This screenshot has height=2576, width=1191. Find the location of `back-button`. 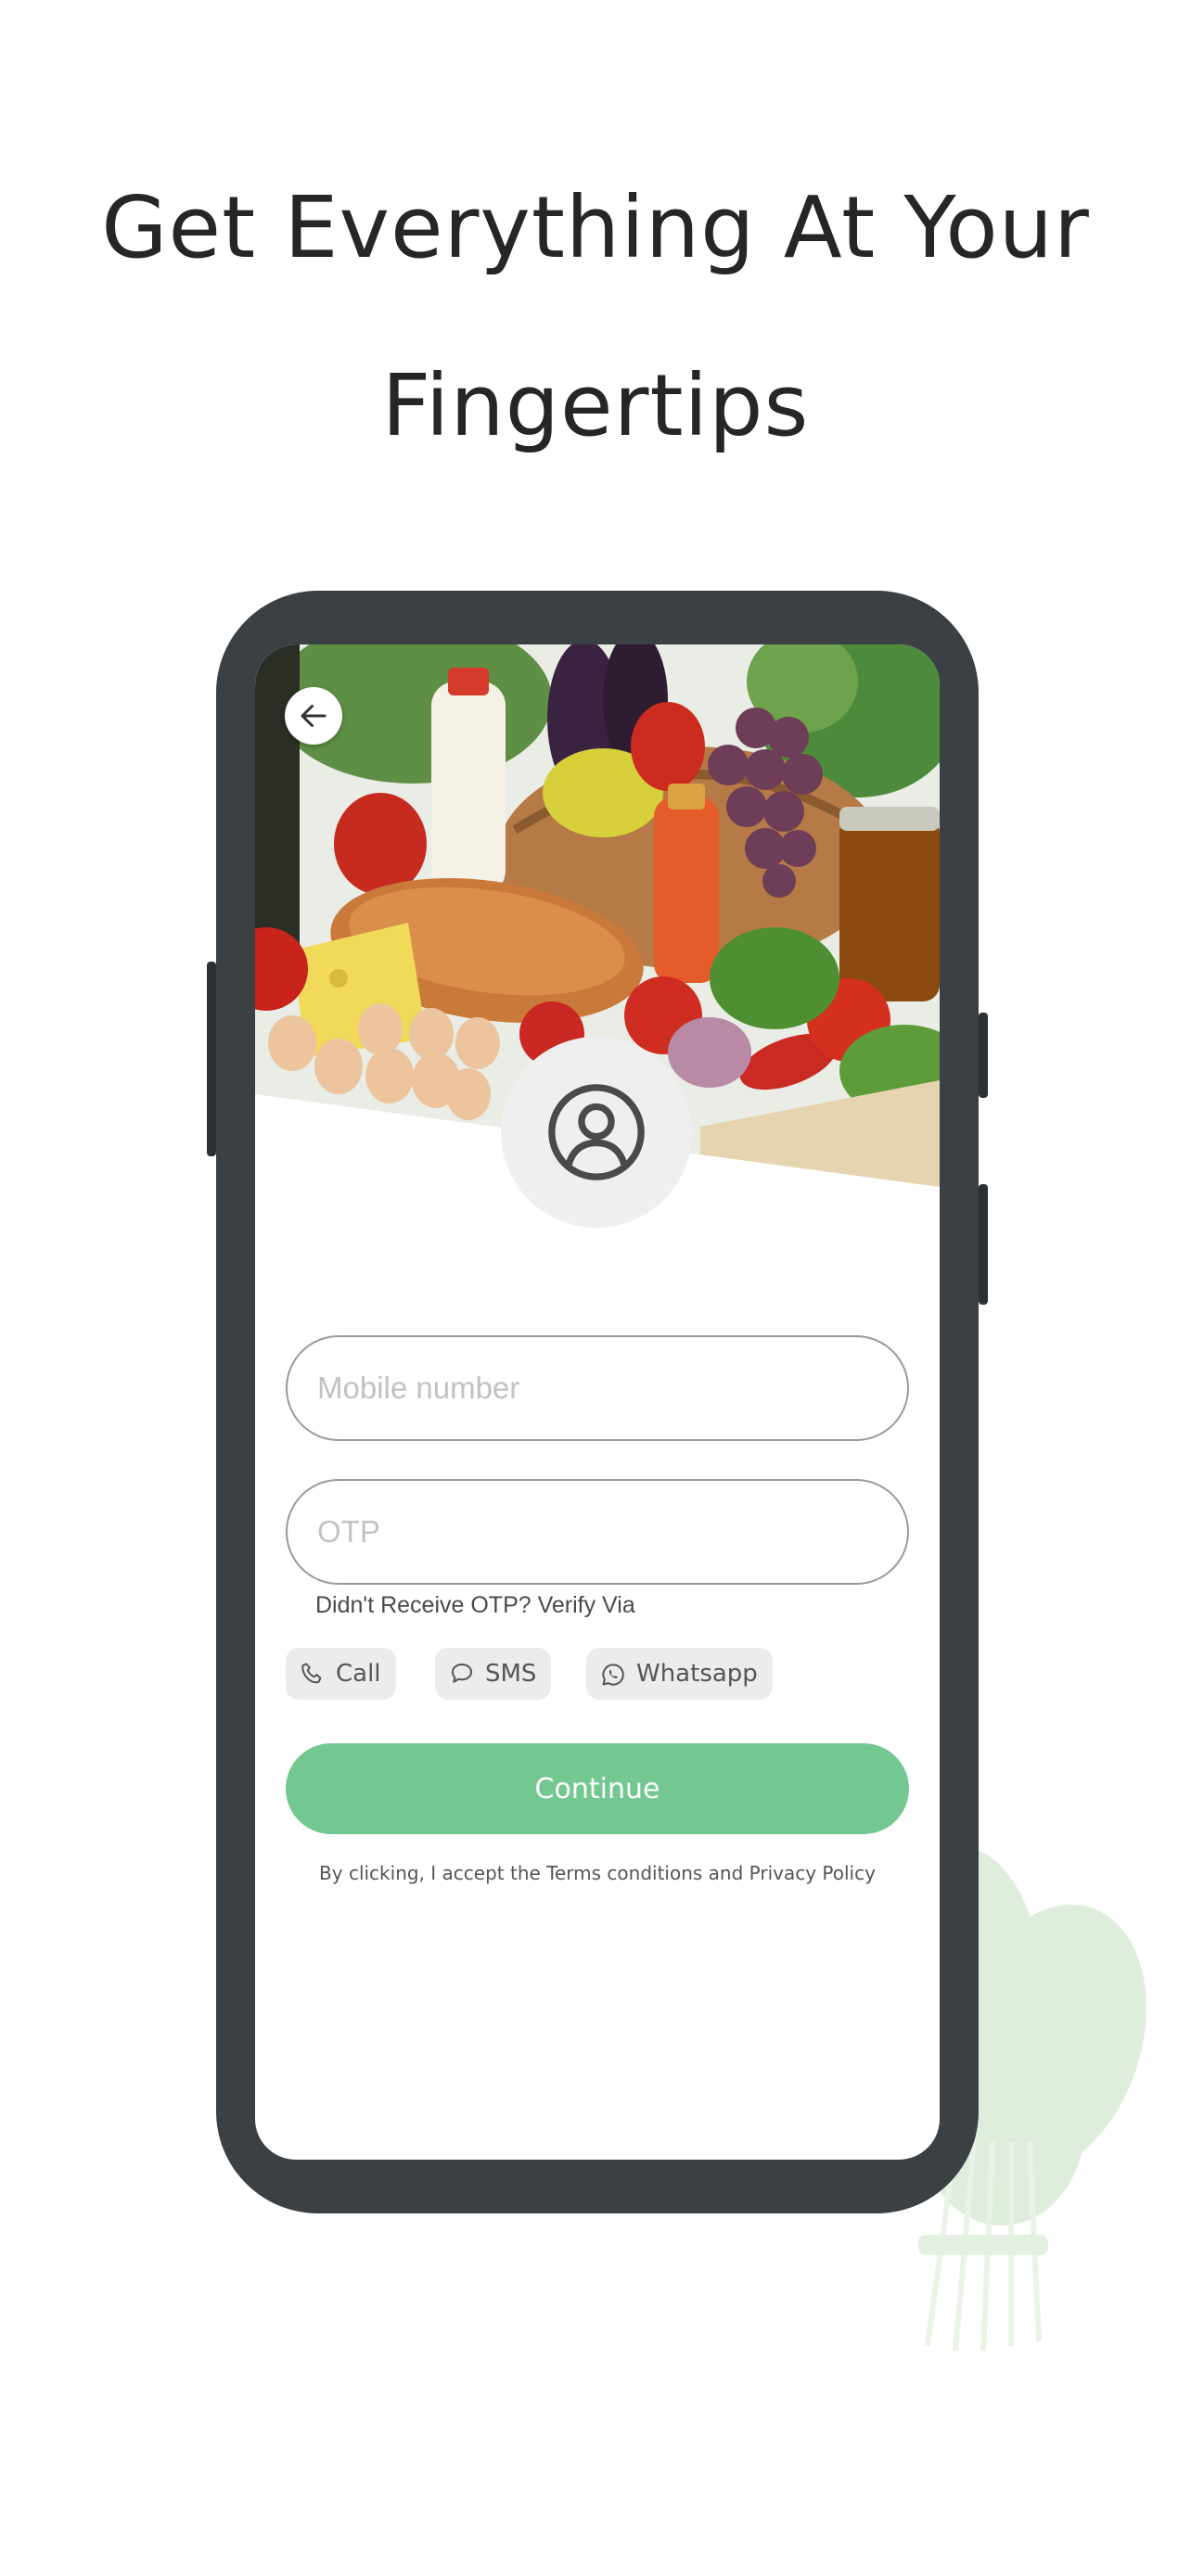

back-button is located at coordinates (313, 716).